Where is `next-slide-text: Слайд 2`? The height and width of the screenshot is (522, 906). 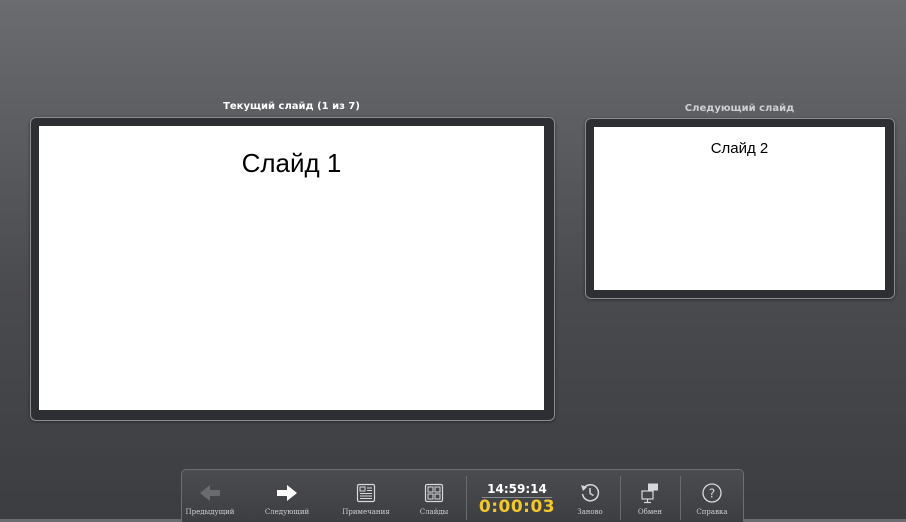 next-slide-text: Слайд 2 is located at coordinates (739, 148).